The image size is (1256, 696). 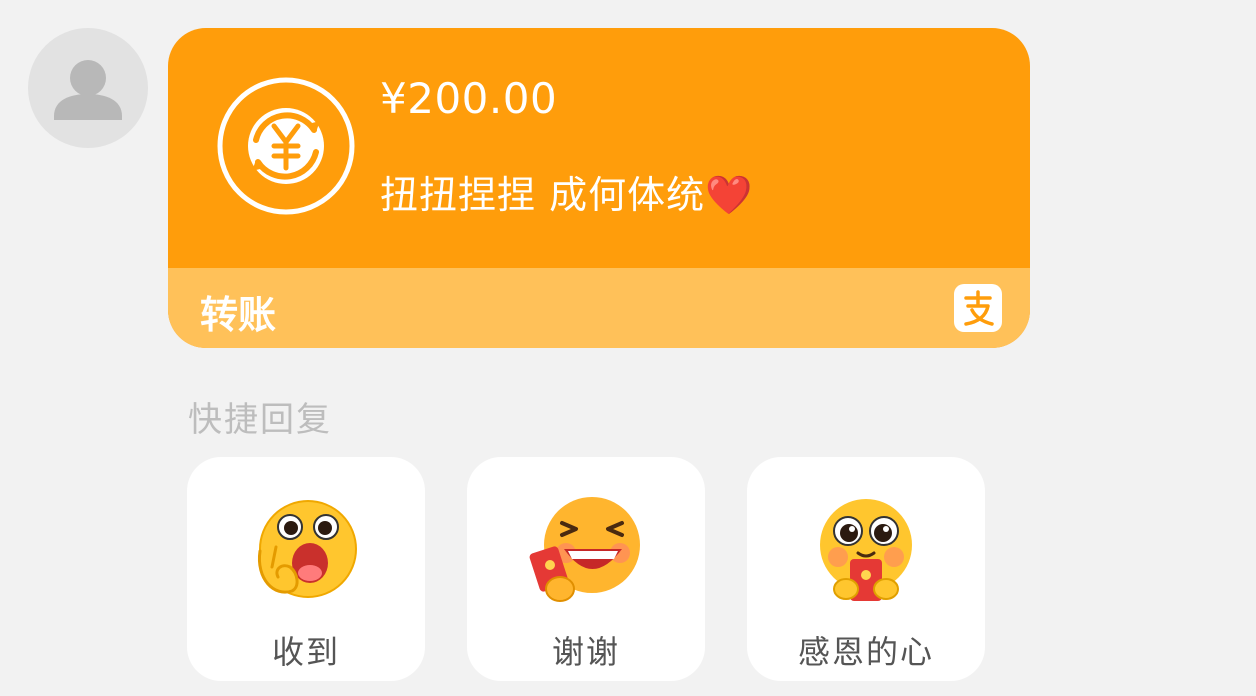 What do you see at coordinates (260, 420) in the screenshot?
I see `quick-reply-title: 快捷回复` at bounding box center [260, 420].